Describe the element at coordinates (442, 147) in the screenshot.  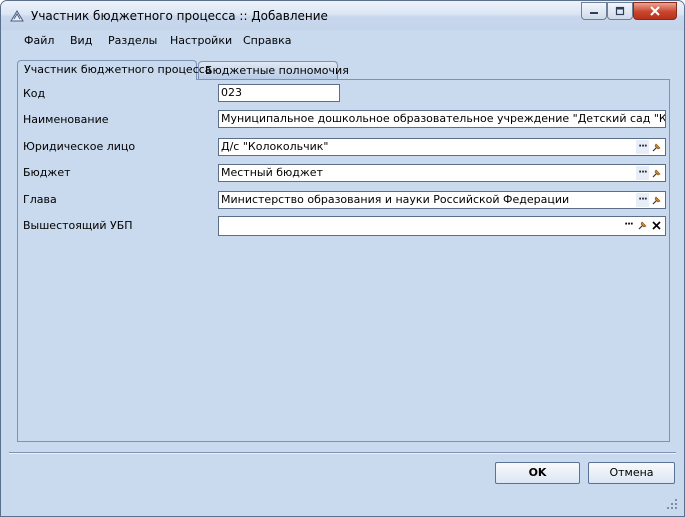
I see `legal-entity-field: Д/с "Колокольчик" ···` at that location.